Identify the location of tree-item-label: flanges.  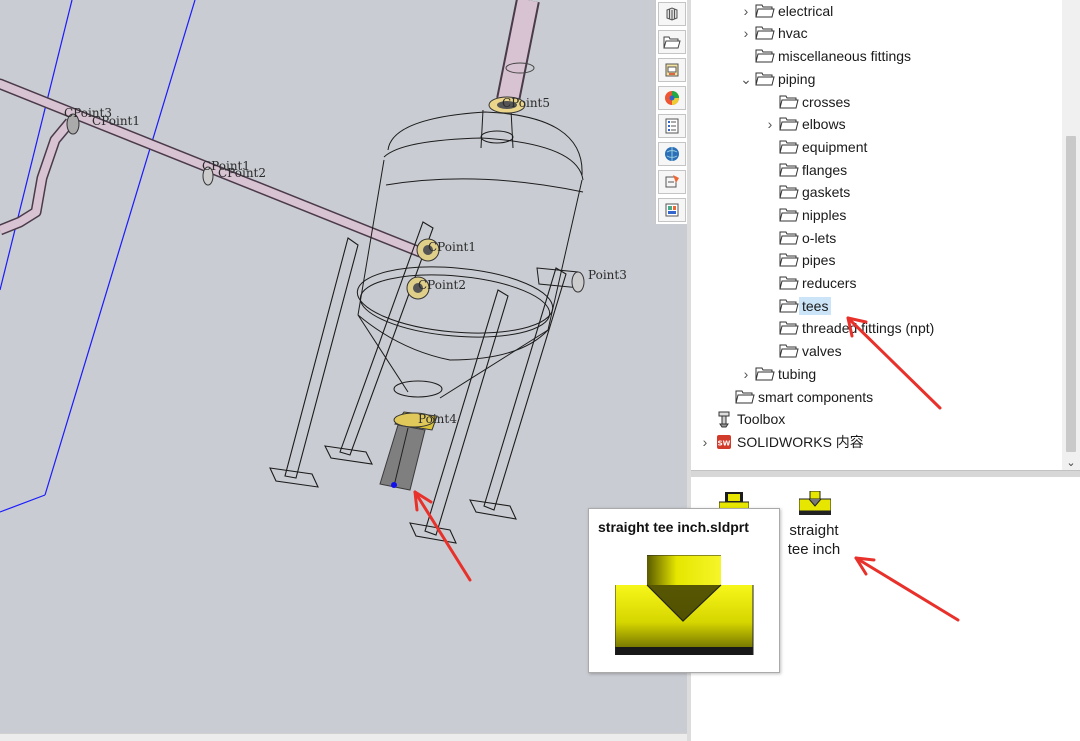
(825, 170).